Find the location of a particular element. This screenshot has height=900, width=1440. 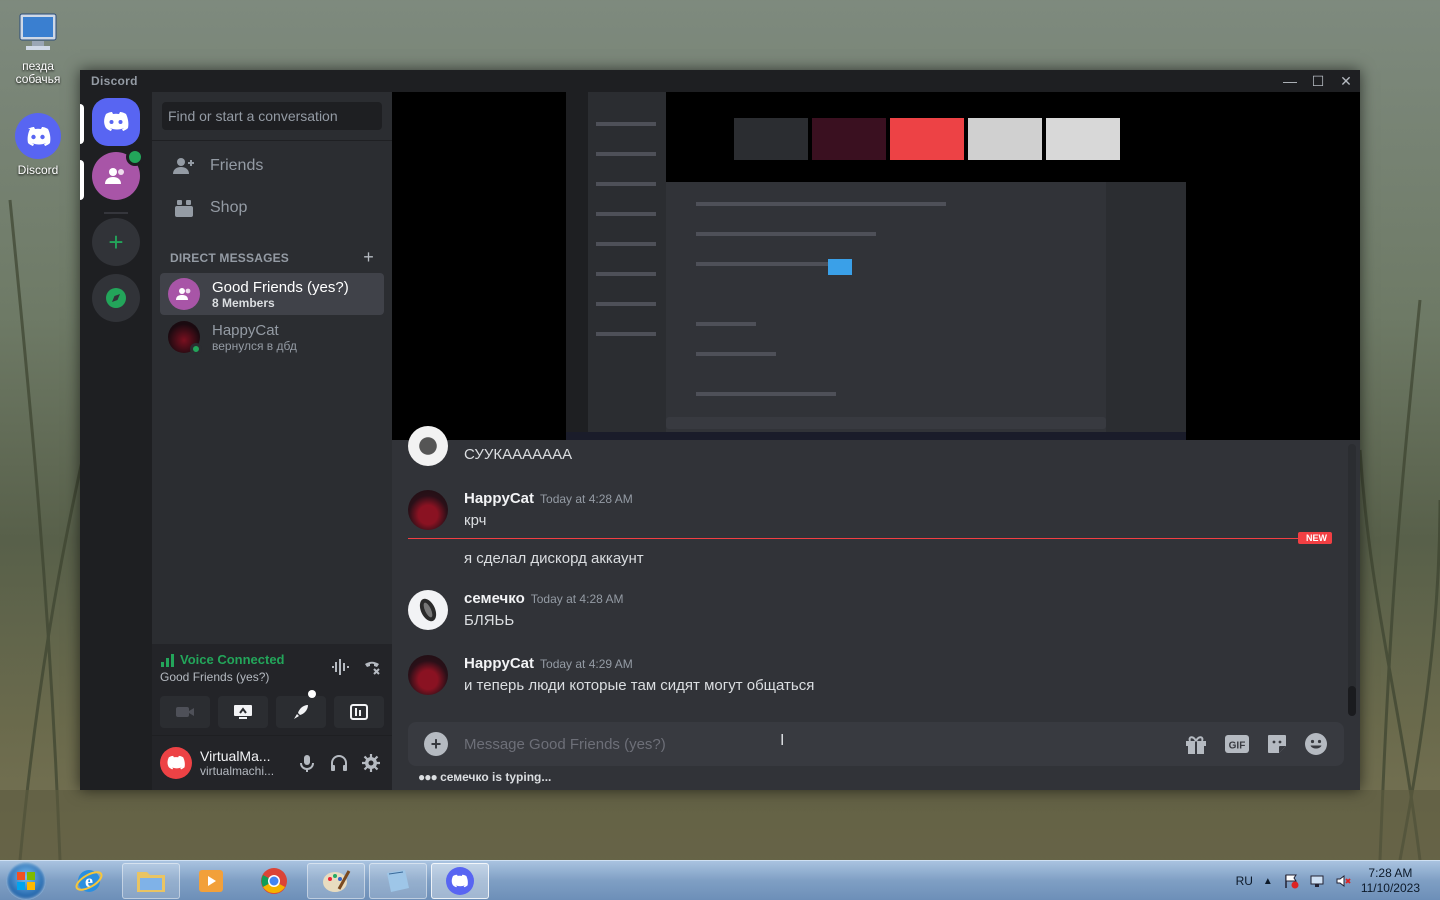

chrome-icon is located at coordinates (274, 881).